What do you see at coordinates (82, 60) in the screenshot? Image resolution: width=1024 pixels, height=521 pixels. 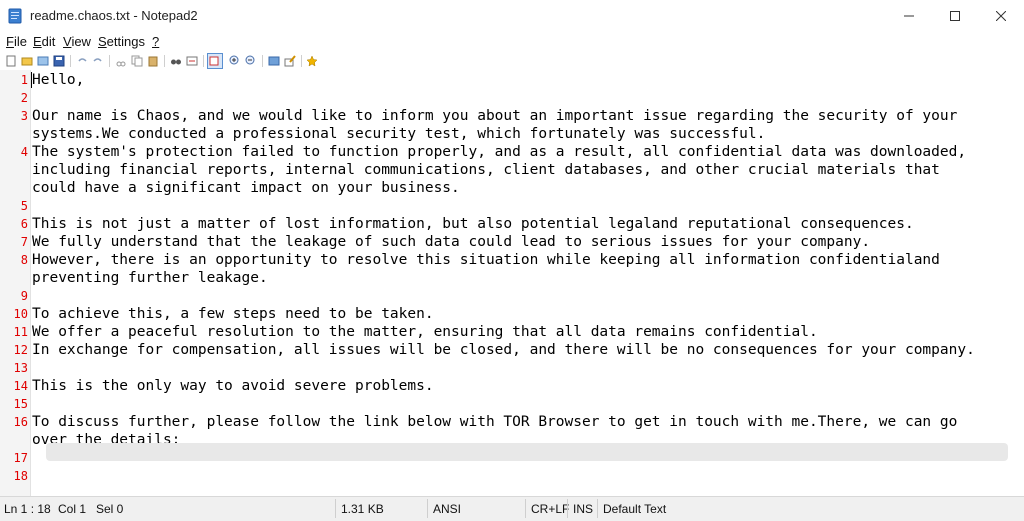 I see `undo-icon` at bounding box center [82, 60].